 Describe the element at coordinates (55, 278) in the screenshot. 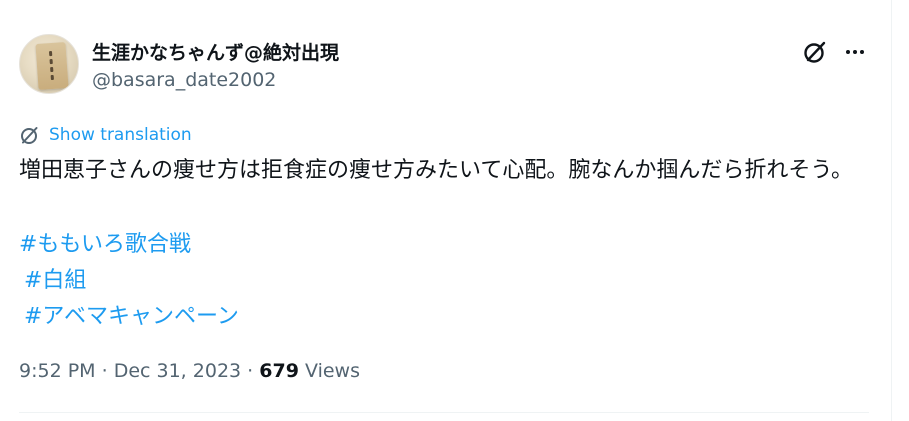

I see `hashtag-link: #白組` at that location.